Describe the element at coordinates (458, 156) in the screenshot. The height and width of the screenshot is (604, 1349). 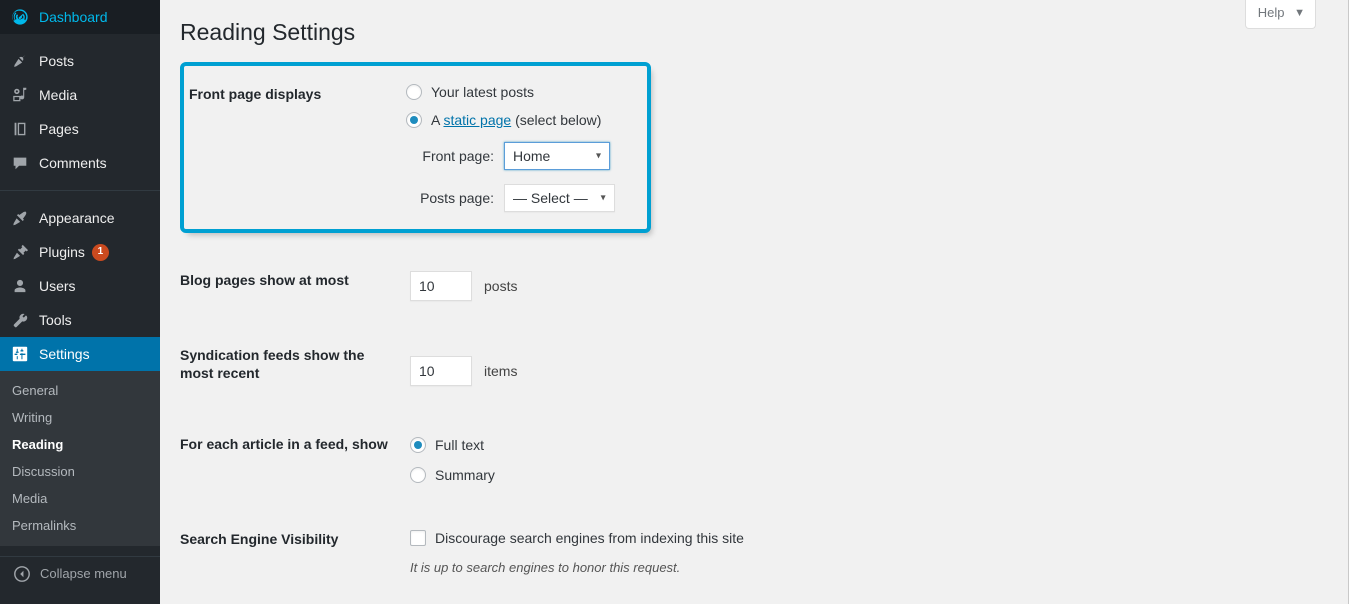
I see `front-page-select-label: Front page:` at that location.